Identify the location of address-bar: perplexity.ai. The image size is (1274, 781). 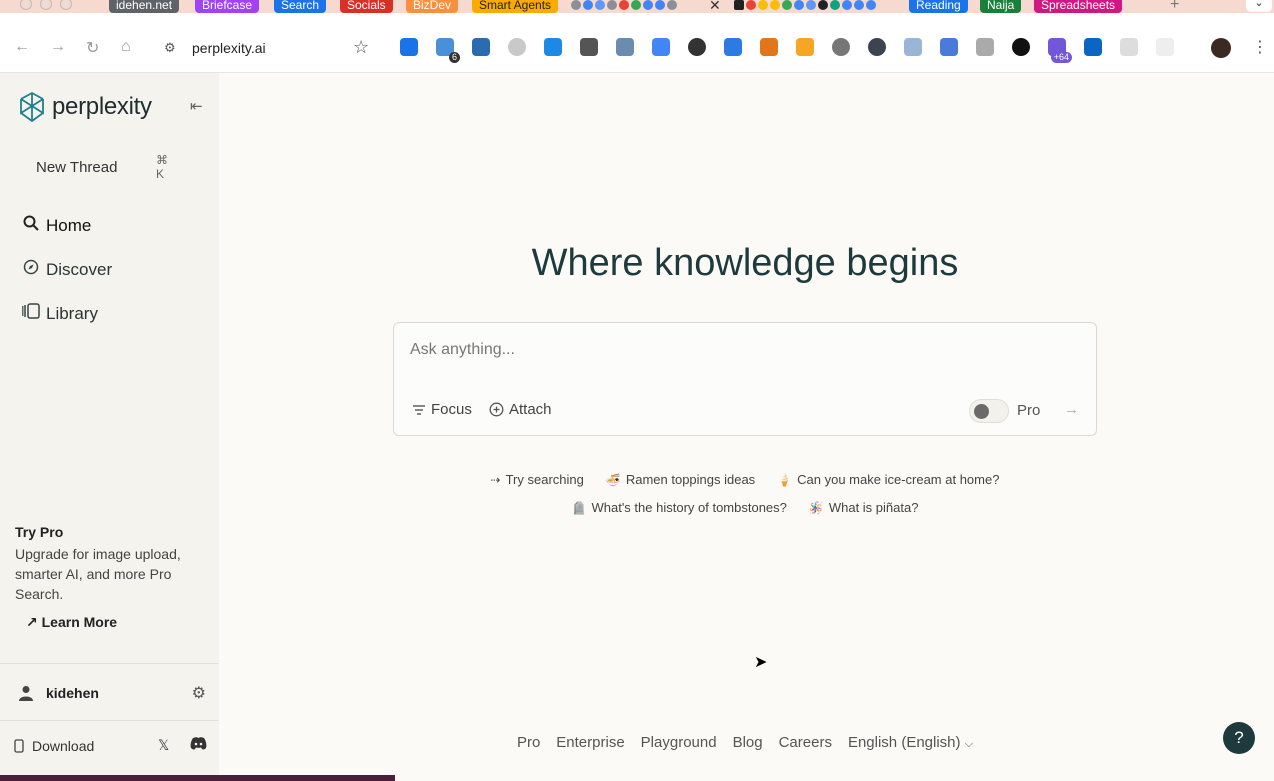
(229, 48).